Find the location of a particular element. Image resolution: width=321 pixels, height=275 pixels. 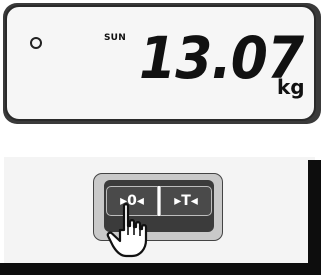

mode-label: SUN is located at coordinates (115, 38).